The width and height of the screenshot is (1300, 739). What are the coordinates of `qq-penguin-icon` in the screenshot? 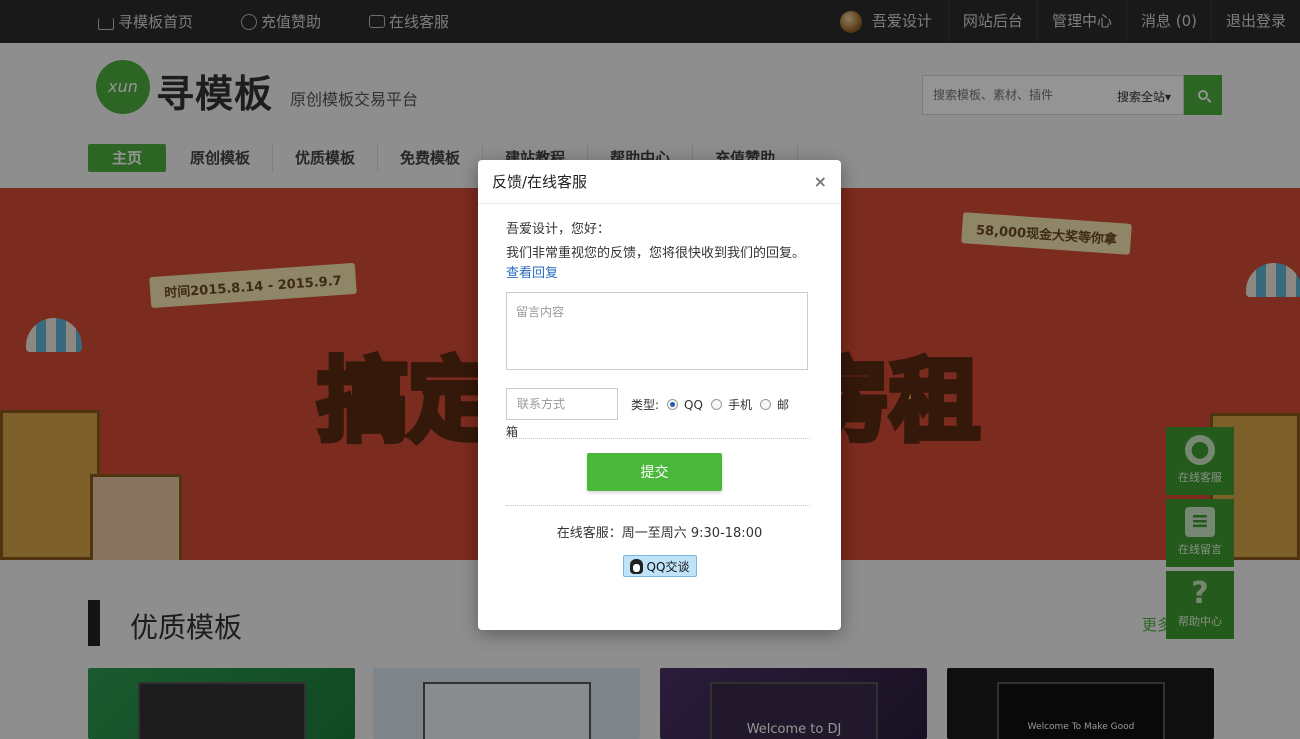 It's located at (636, 566).